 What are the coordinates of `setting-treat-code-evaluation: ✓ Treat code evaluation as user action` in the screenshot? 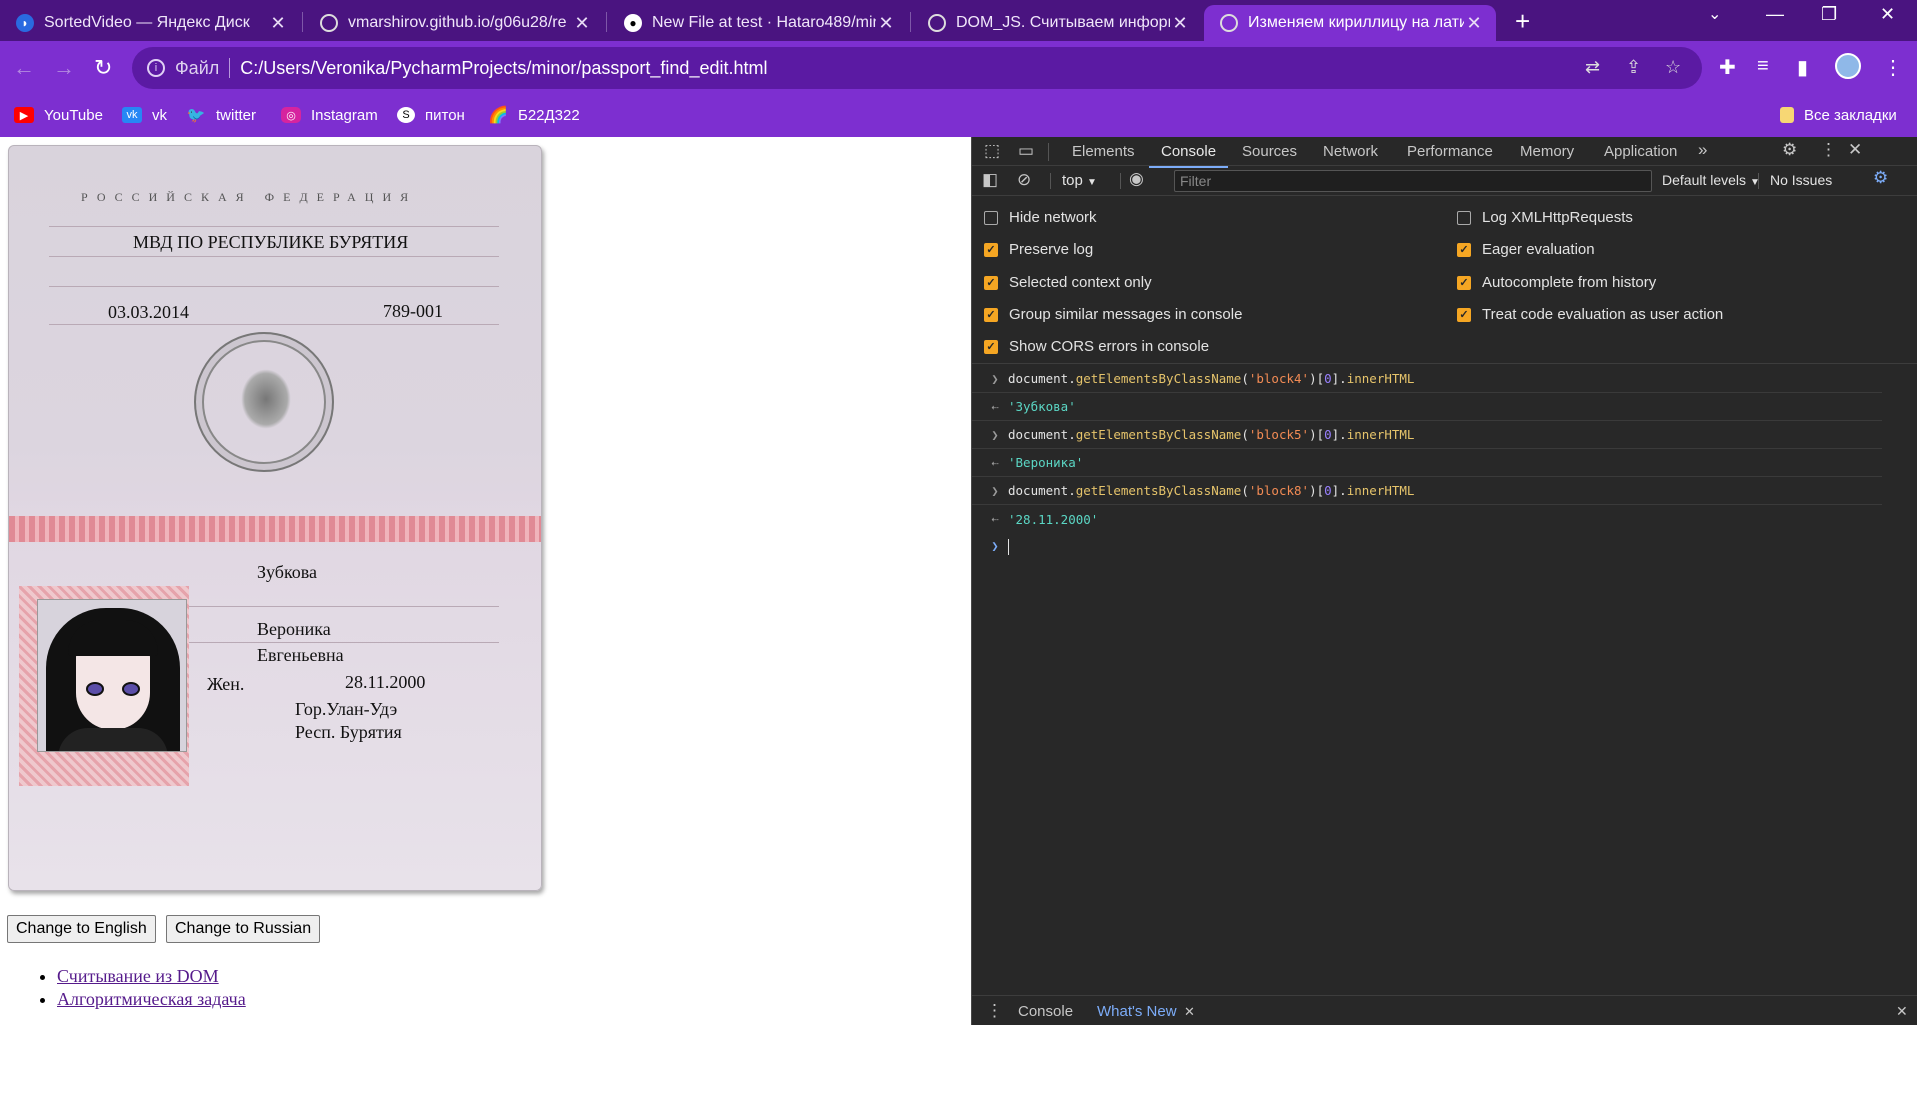 It's located at (1590, 314).